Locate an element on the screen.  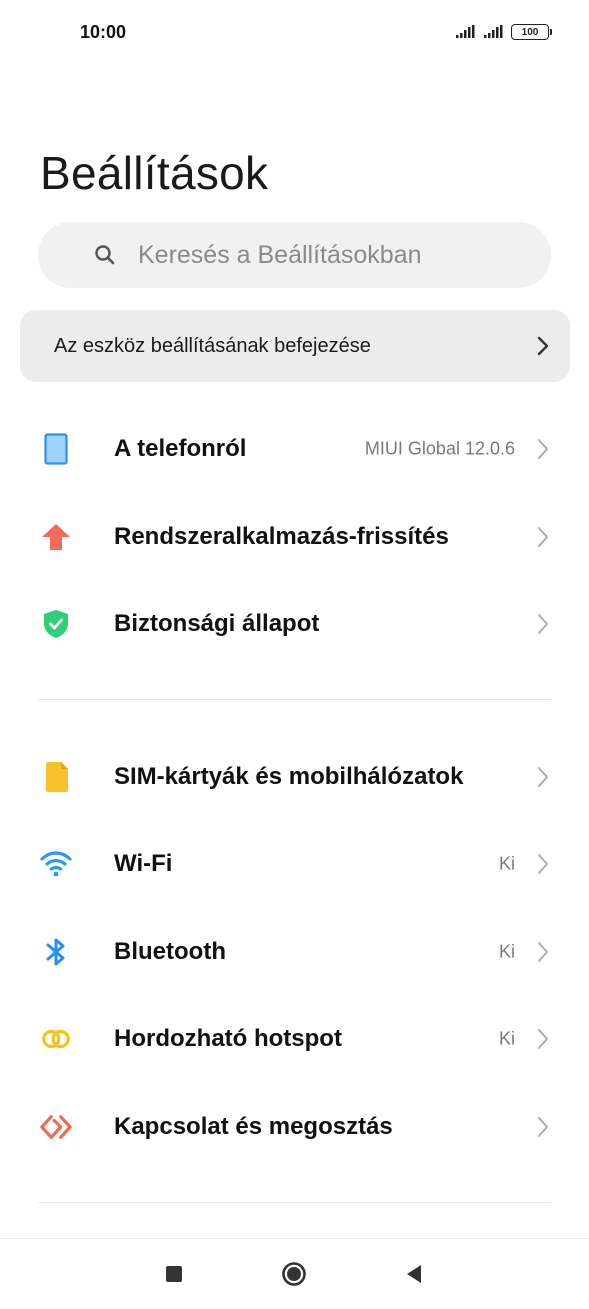
search-bar is located at coordinates (294, 255).